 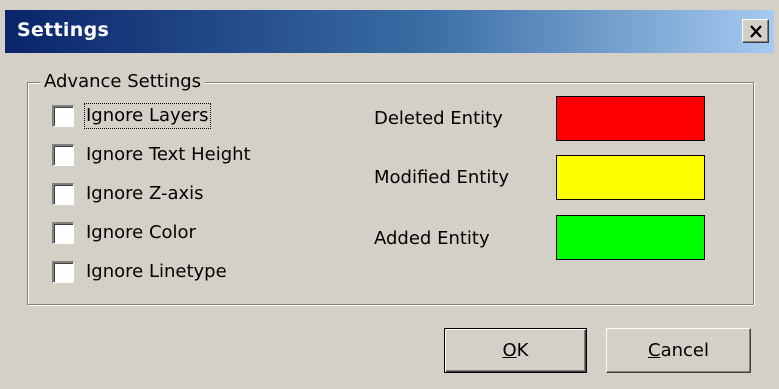 I want to click on close-button, so click(x=755, y=31).